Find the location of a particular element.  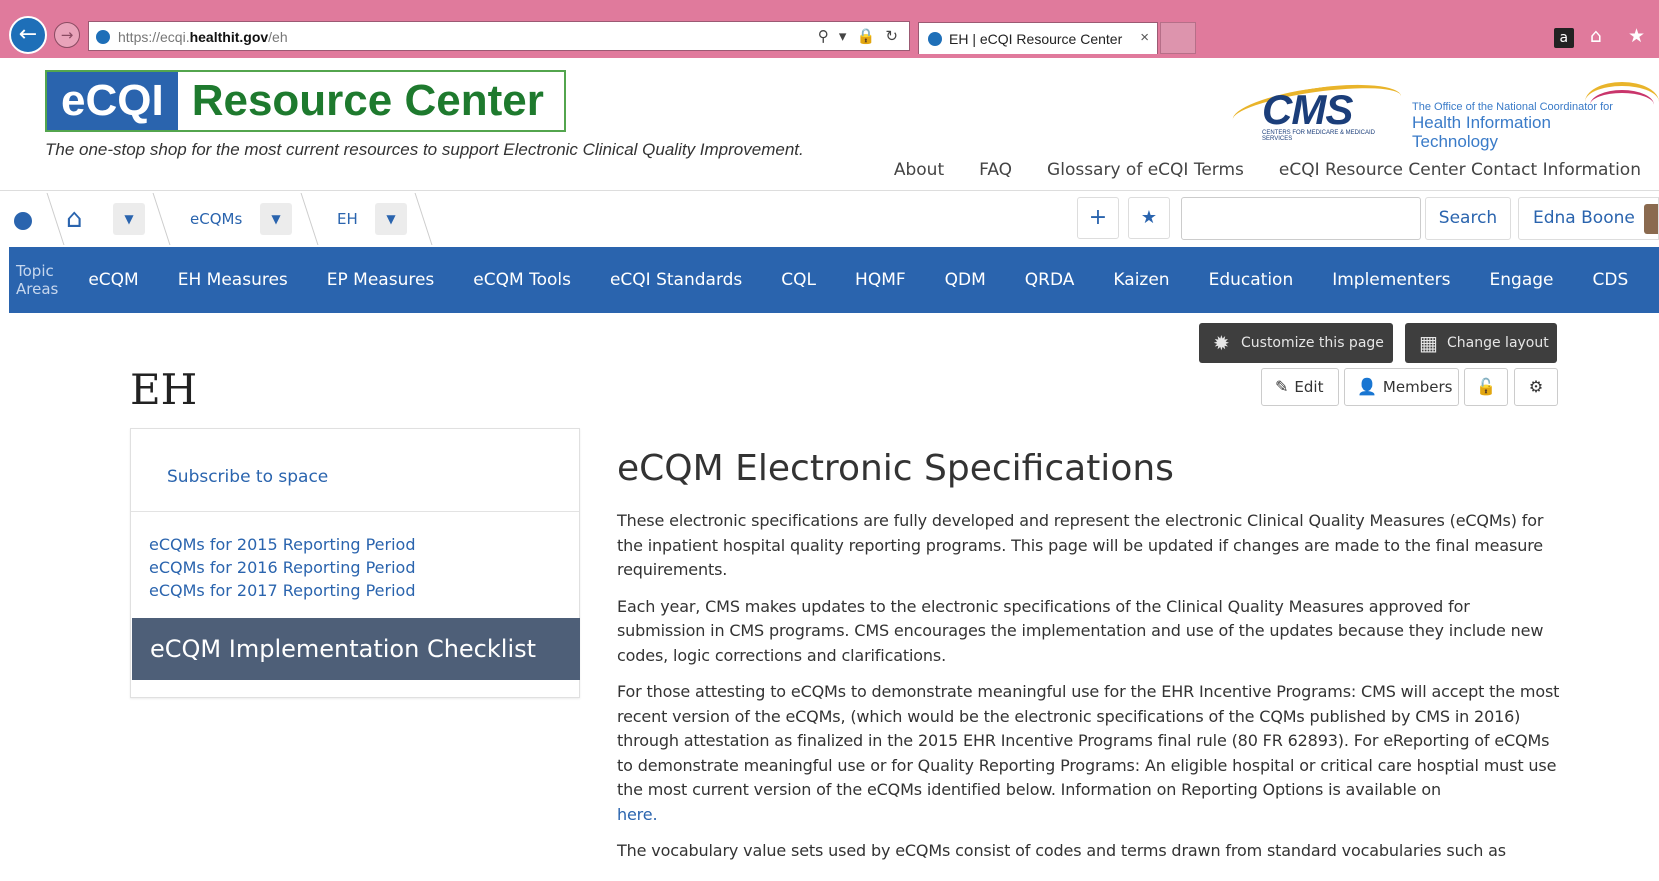

pencil-icon: ✎ is located at coordinates (1282, 386).